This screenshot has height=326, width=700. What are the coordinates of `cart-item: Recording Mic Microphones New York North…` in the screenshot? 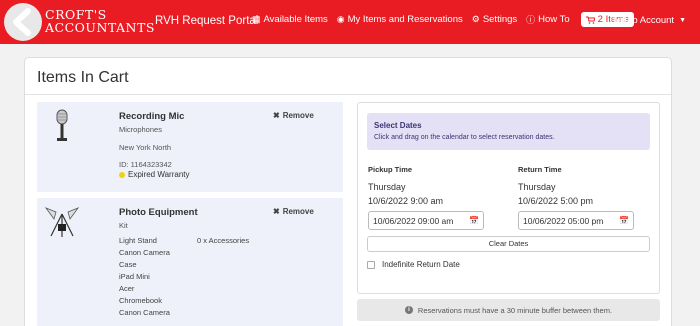 It's located at (190, 147).